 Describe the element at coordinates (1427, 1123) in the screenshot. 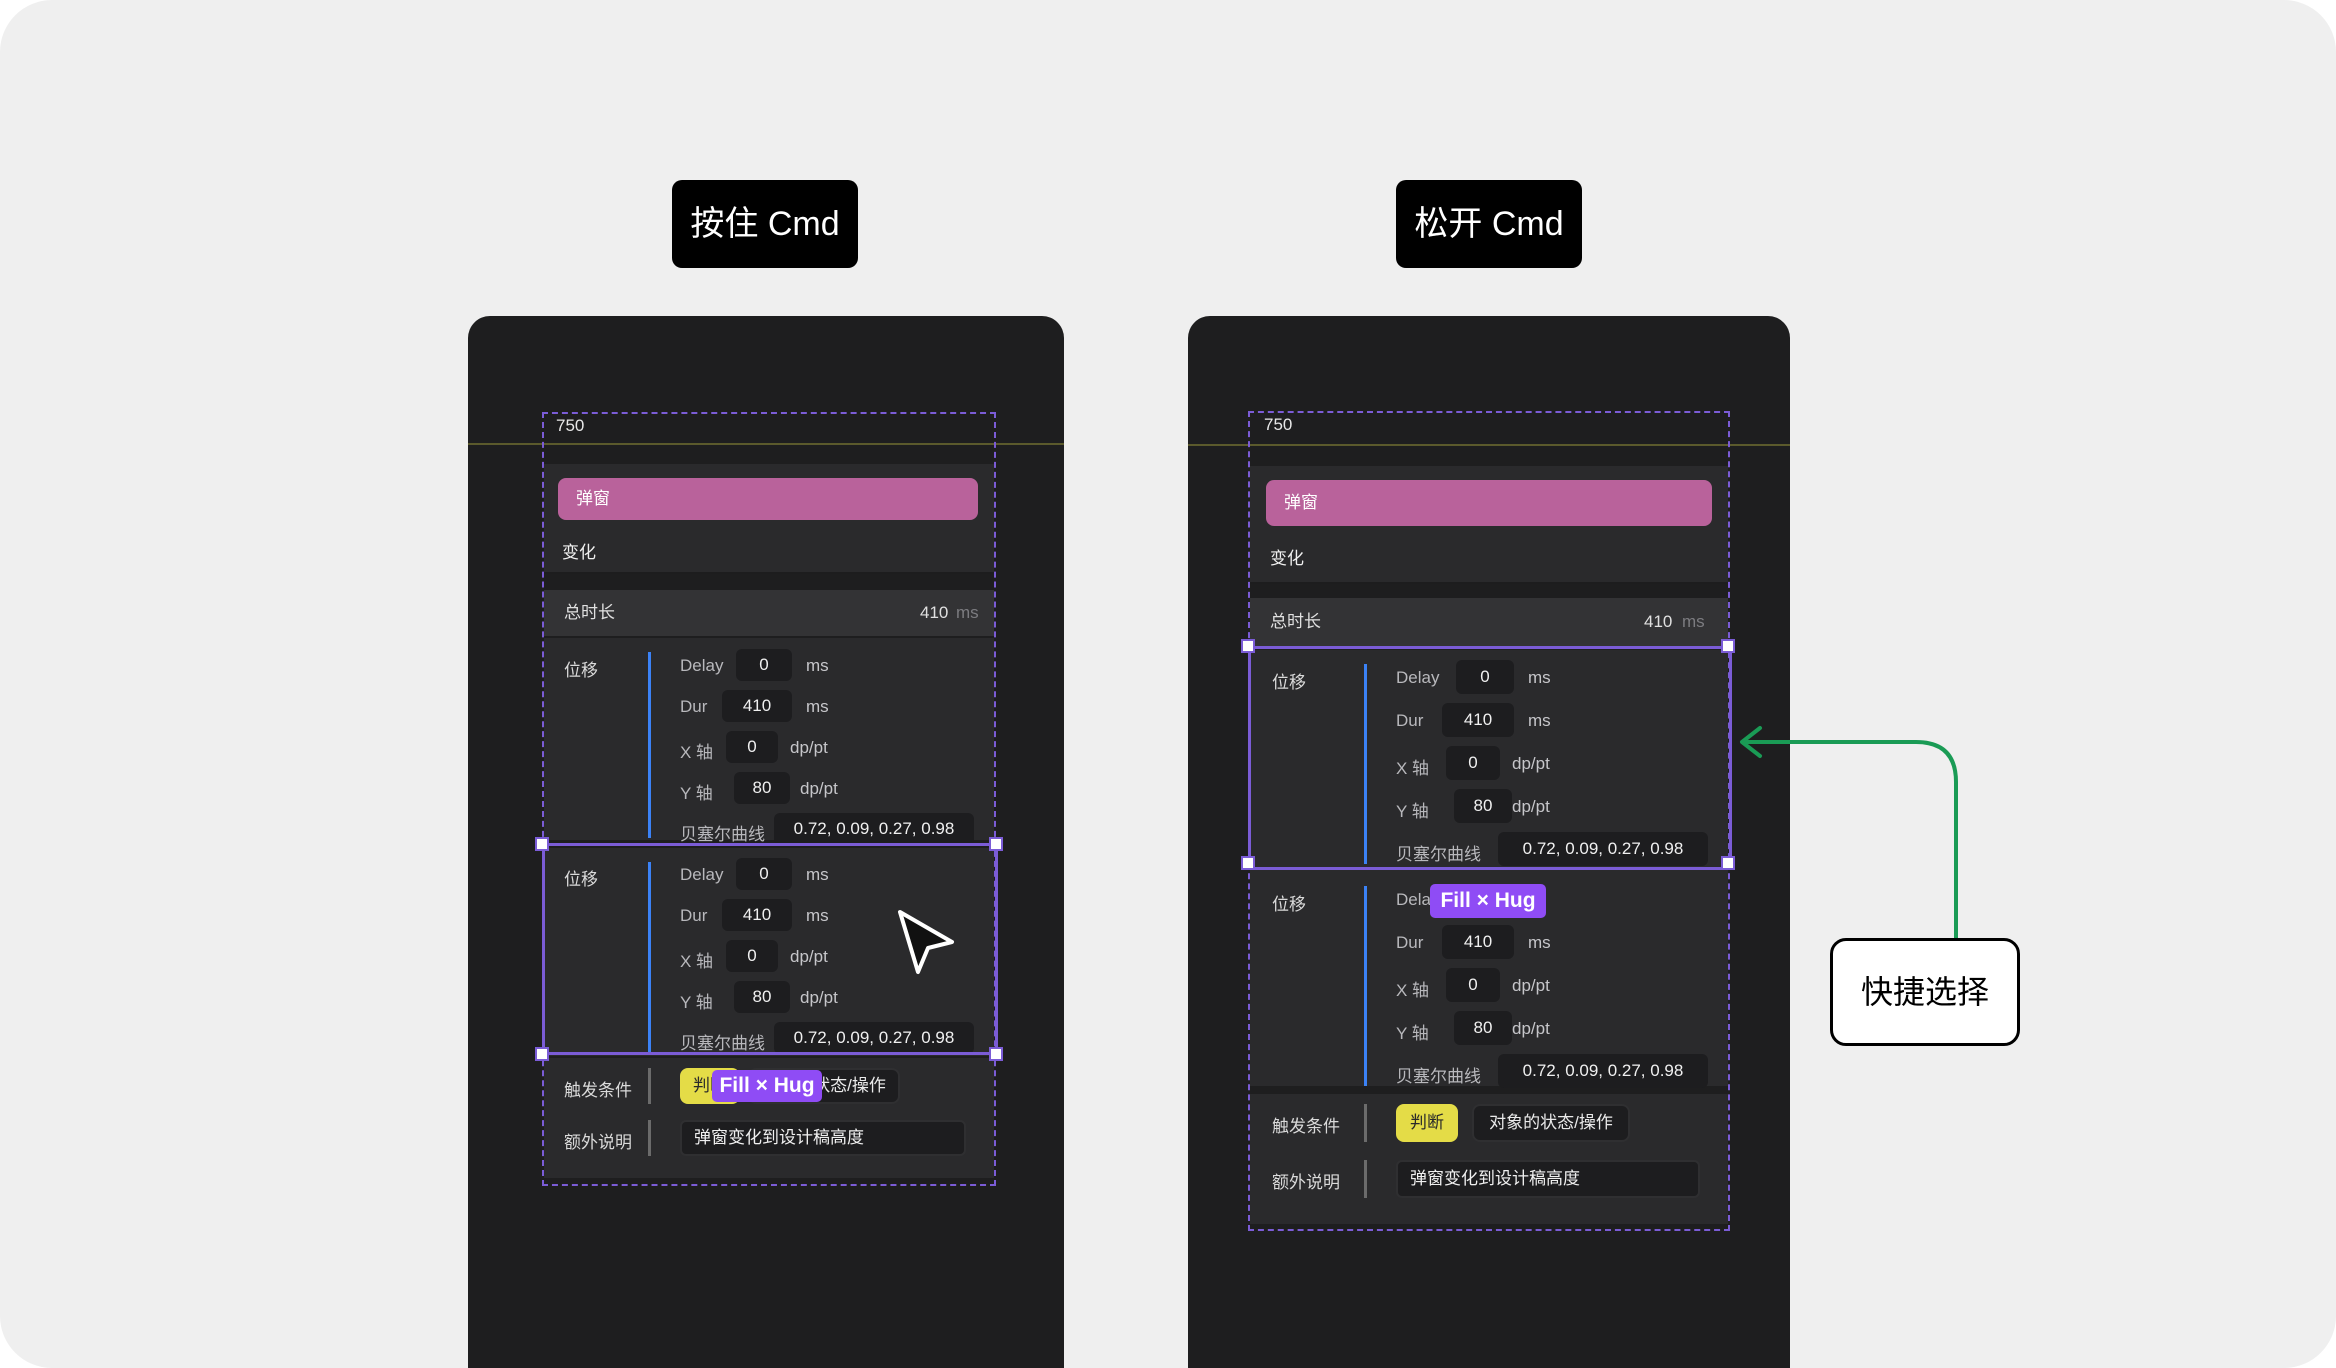

I see `judge-tag: 判断` at that location.